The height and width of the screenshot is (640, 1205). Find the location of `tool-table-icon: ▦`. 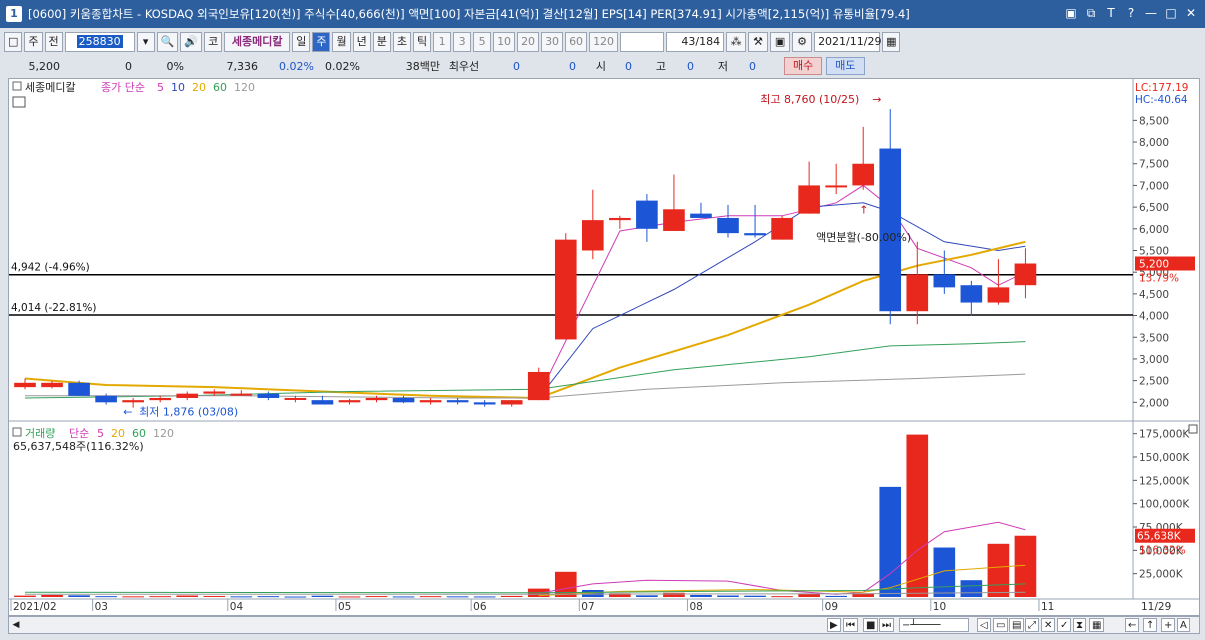

tool-table-icon: ▦ is located at coordinates (1097, 625).